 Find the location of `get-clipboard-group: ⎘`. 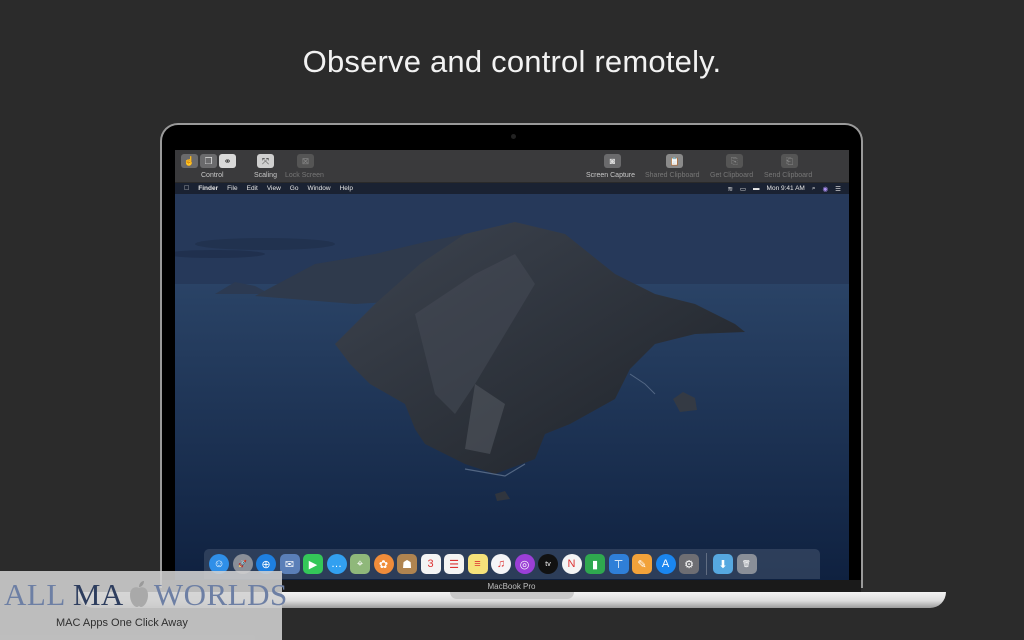

get-clipboard-group: ⎘ is located at coordinates (734, 161).